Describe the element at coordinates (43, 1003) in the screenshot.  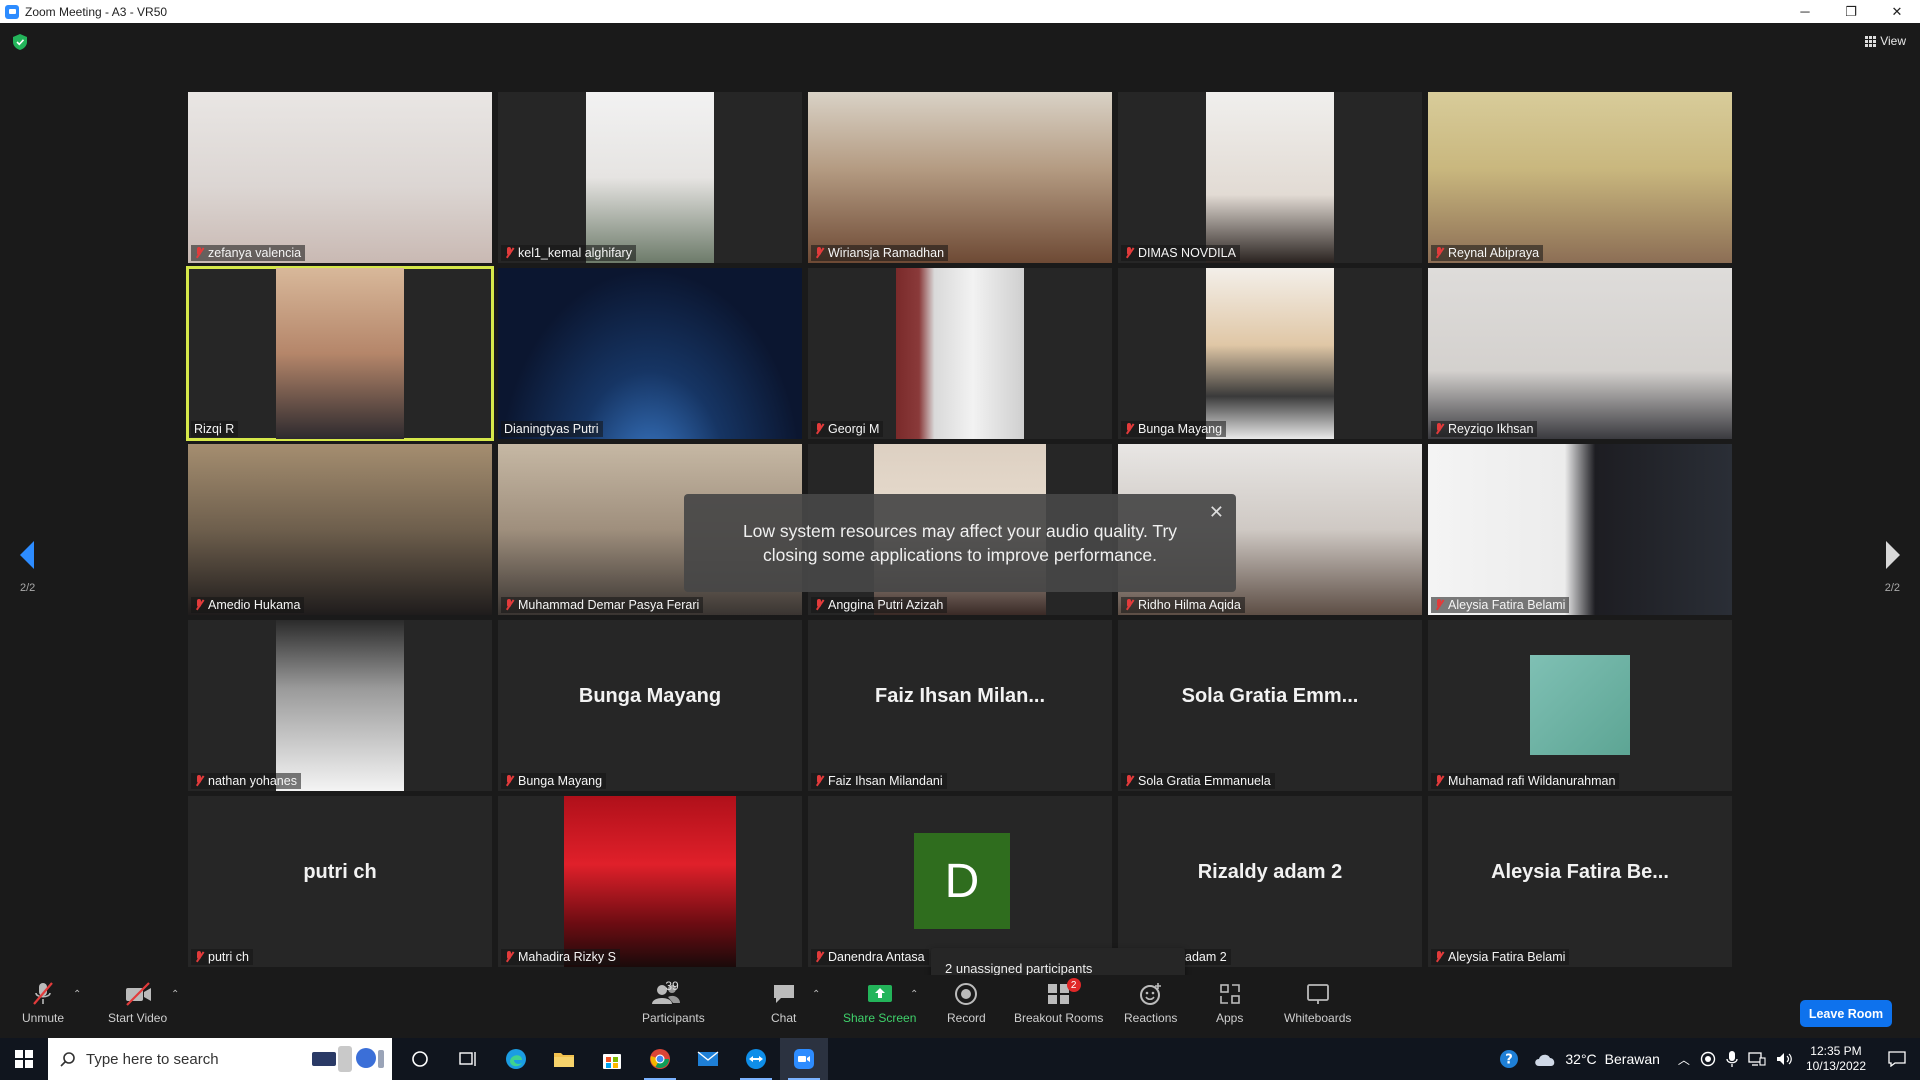
I see `unmute-button: Unmute` at that location.